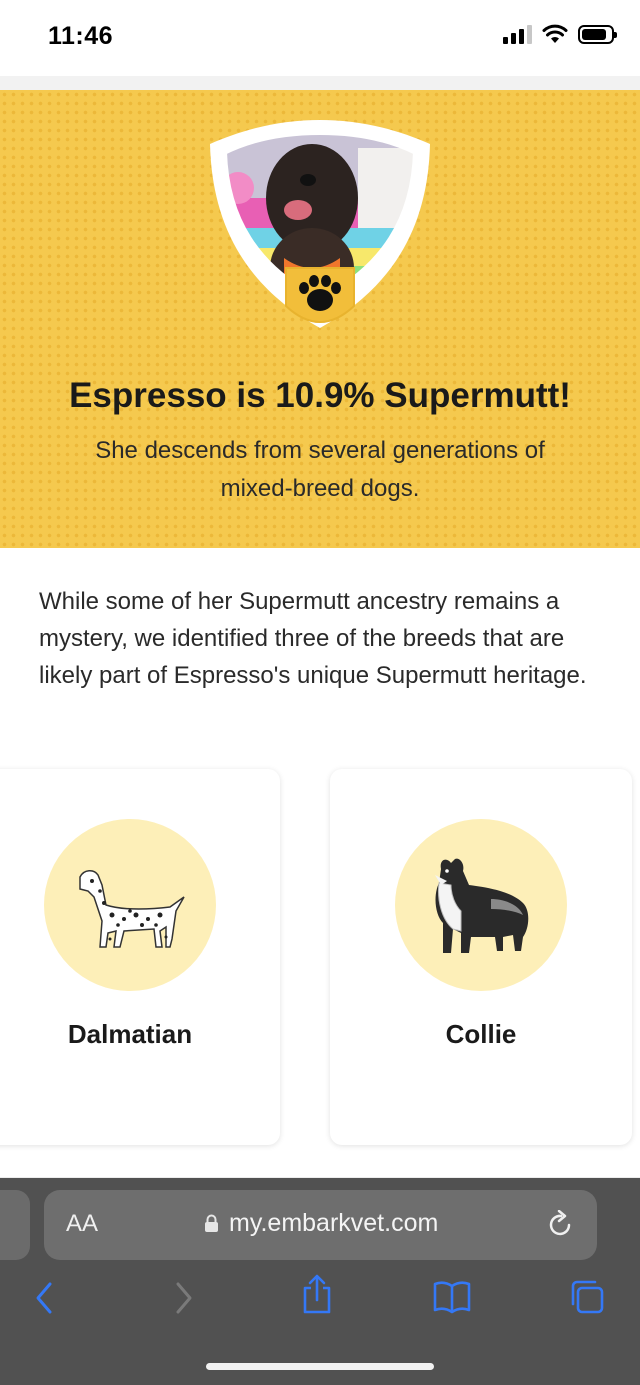 The image size is (640, 1385). I want to click on bookmarks-icon, so click(452, 1296).